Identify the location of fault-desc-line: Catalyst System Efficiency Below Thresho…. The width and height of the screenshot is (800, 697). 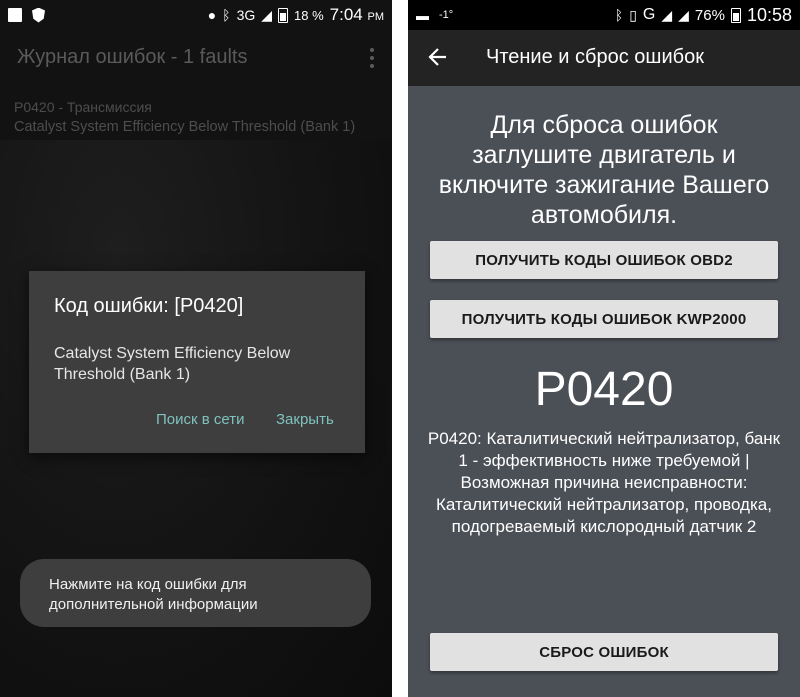
(184, 127).